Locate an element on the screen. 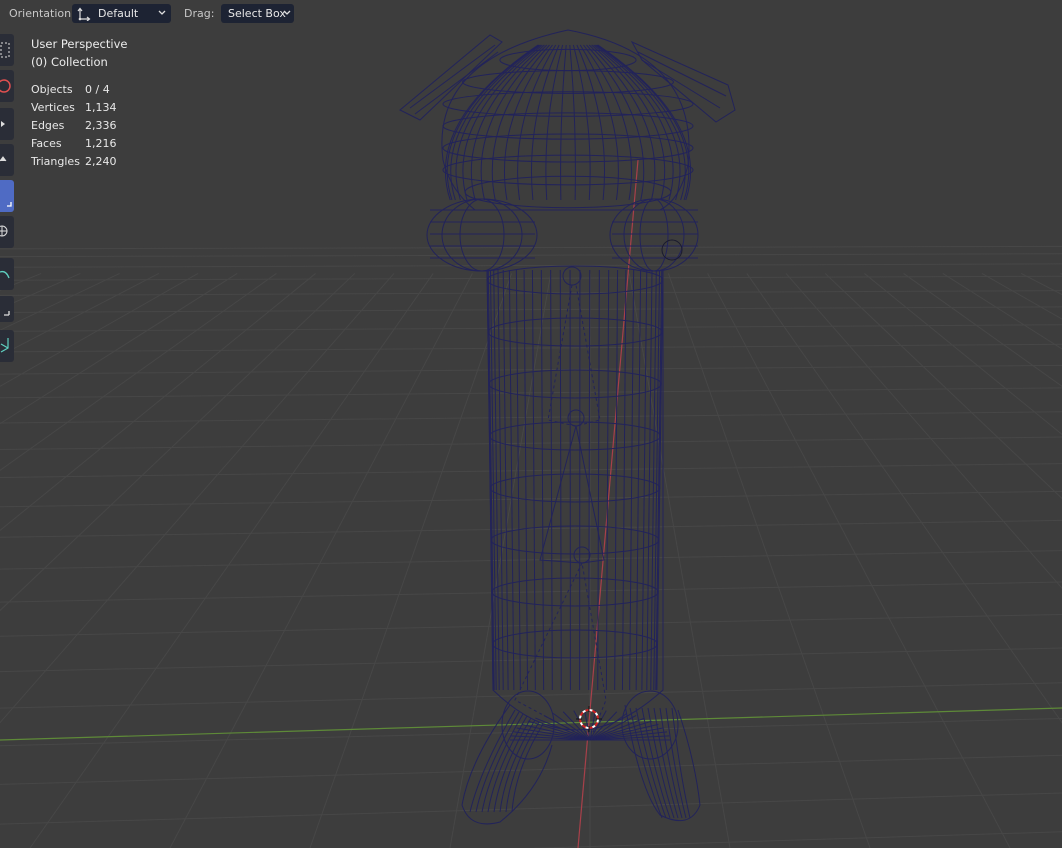  annotate-tool is located at coordinates (7, 274).